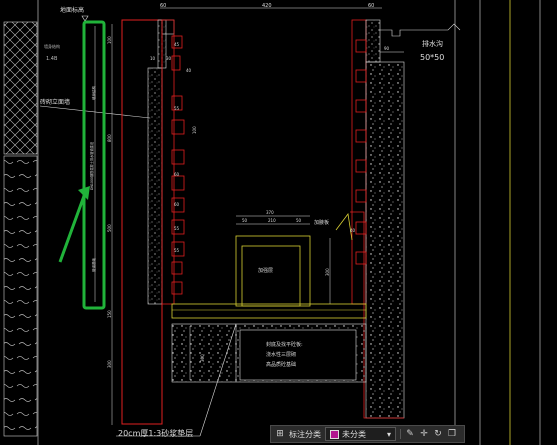 The width and height of the screenshot is (557, 445). Describe the element at coordinates (281, 354) in the screenshot. I see `cover-label-2: 浇水性三层砌` at that location.